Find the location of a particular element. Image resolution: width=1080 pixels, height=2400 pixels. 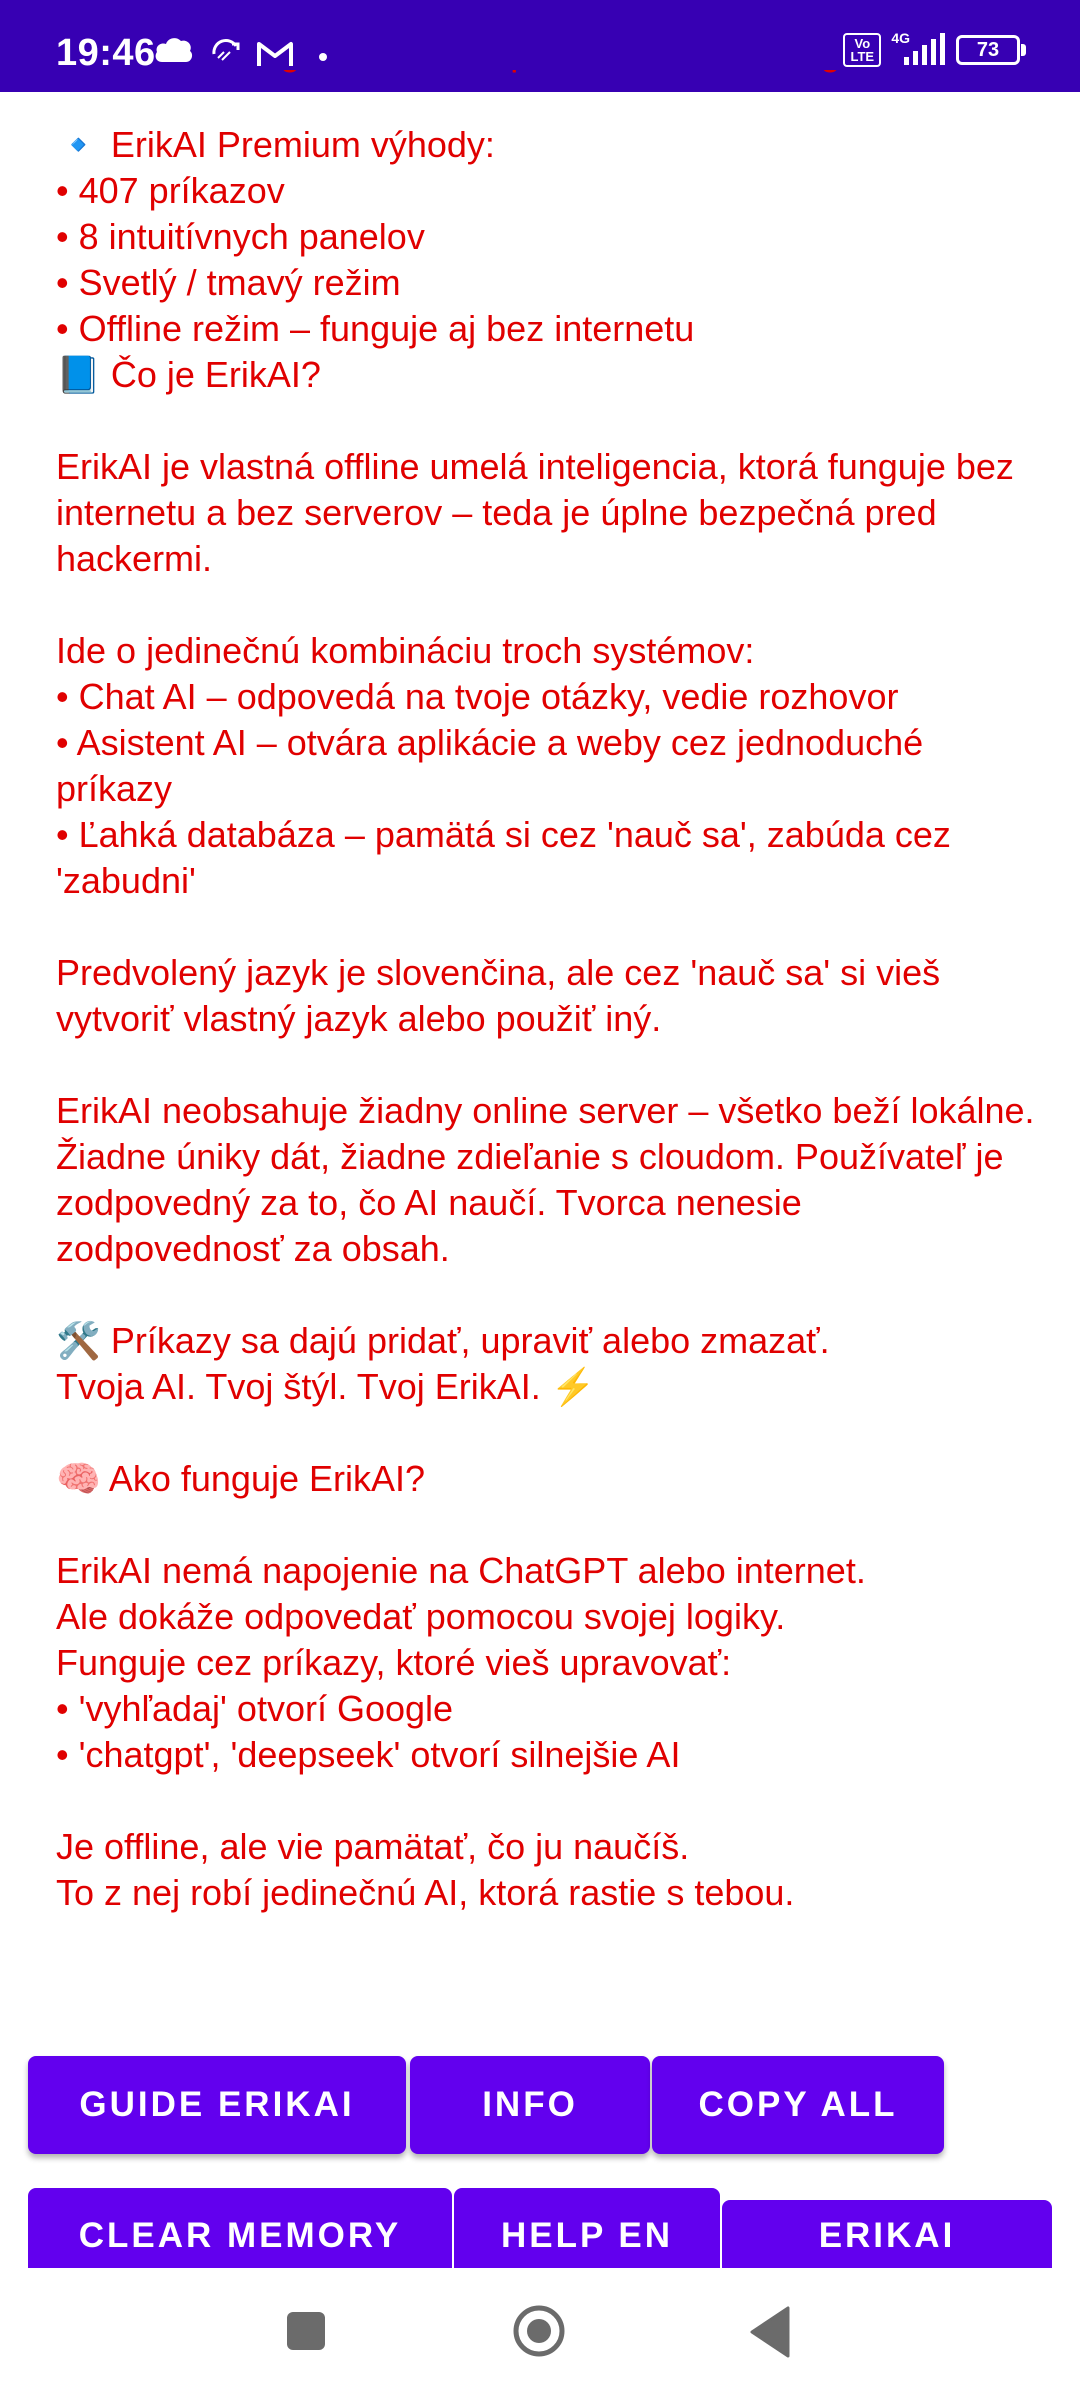

info-label: INFO is located at coordinates (530, 2104).